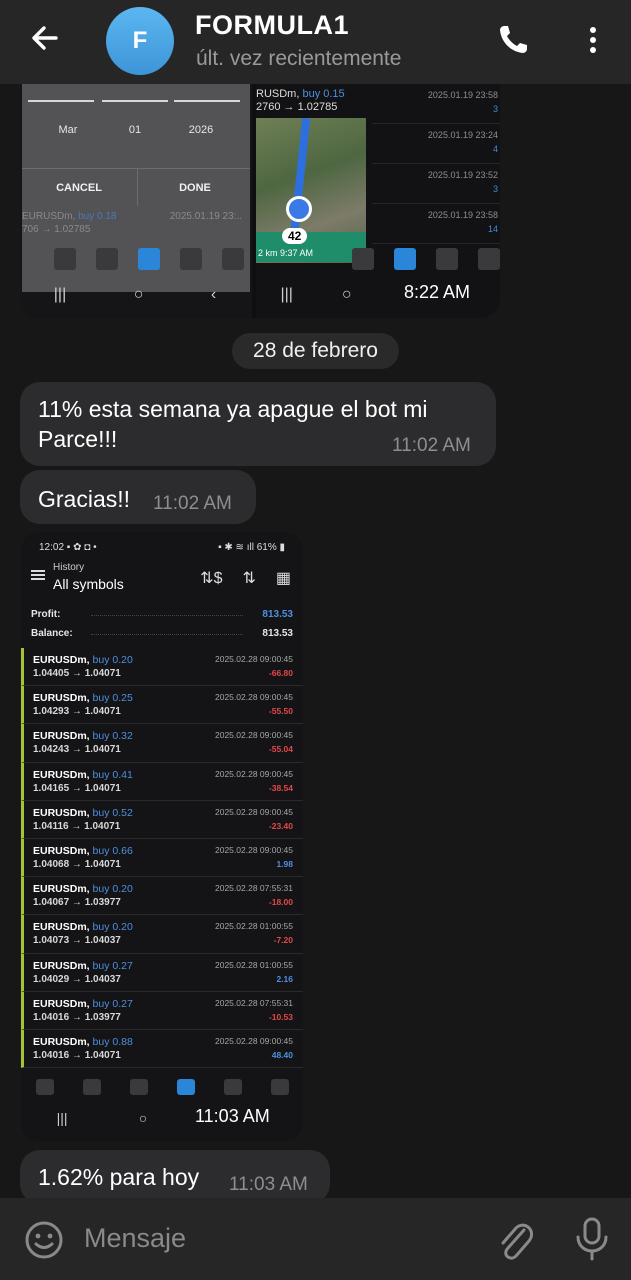 The height and width of the screenshot is (1280, 631). Describe the element at coordinates (38, 575) in the screenshot. I see `hamburger-icon` at that location.